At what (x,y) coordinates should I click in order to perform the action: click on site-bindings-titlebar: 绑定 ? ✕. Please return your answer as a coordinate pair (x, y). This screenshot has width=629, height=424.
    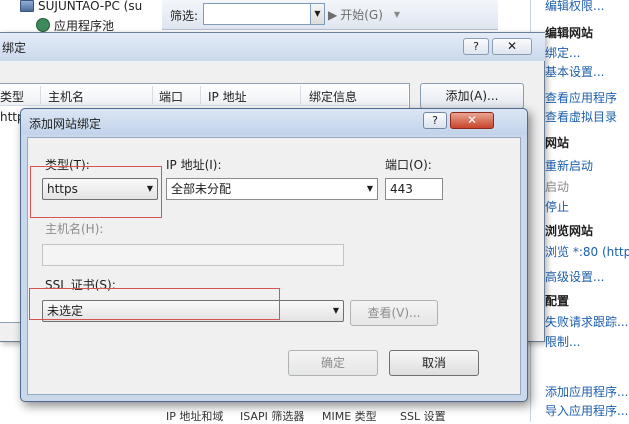
    Looking at the image, I should click on (272, 47).